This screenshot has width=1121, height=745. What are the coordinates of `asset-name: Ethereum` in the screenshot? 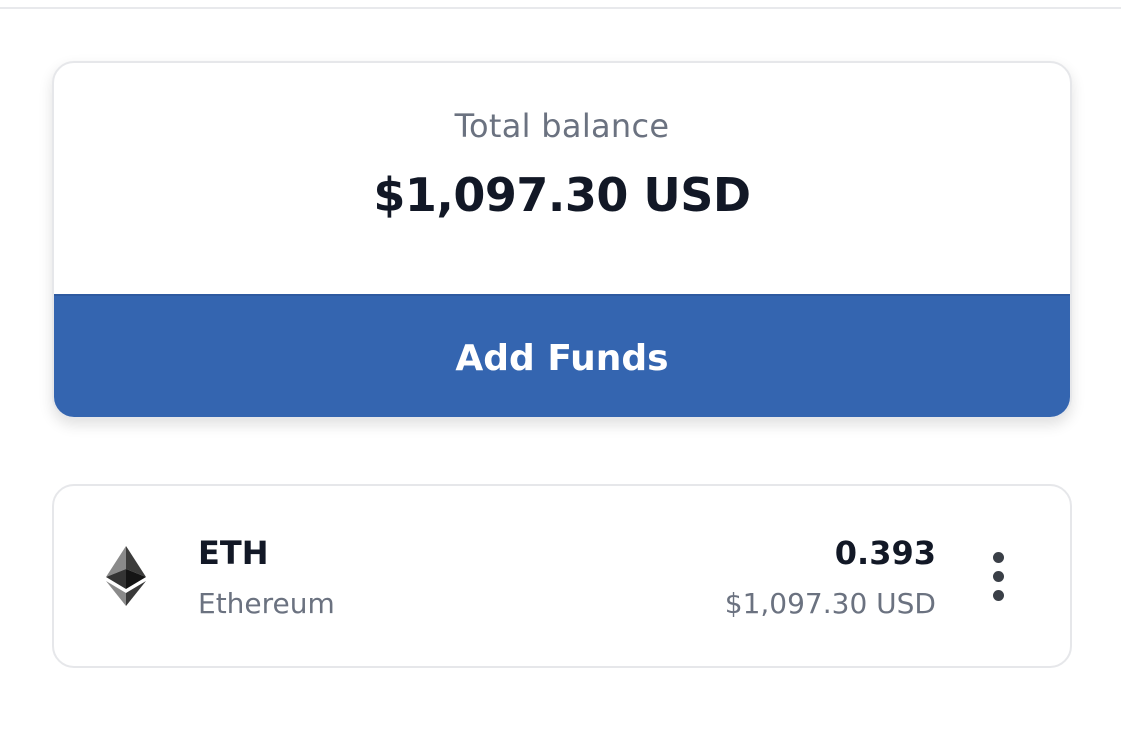 It's located at (266, 603).